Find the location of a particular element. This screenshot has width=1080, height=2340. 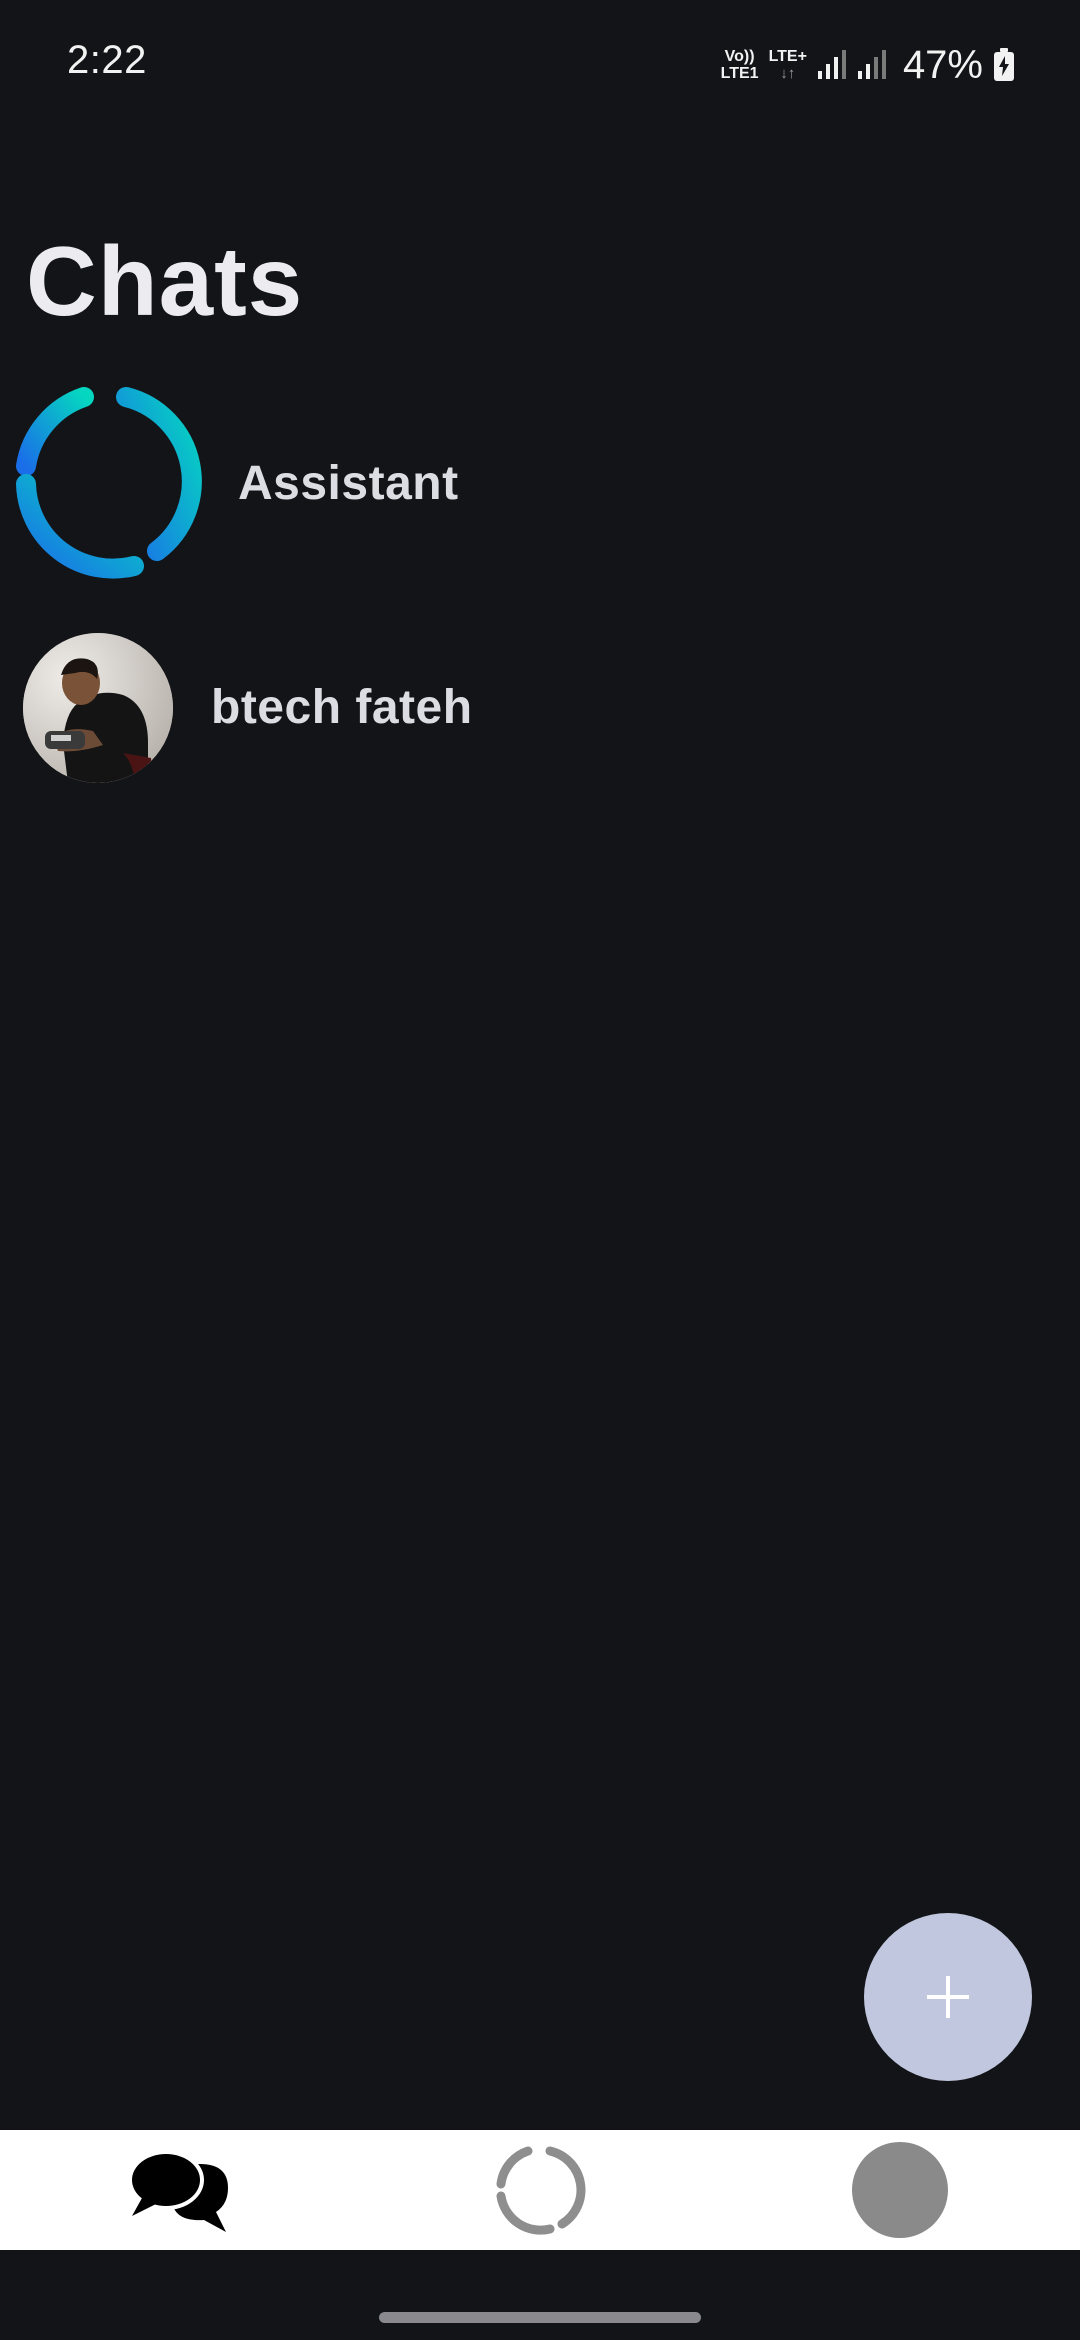

chat-item-btech-fateh: btech fateh is located at coordinates (540, 707).